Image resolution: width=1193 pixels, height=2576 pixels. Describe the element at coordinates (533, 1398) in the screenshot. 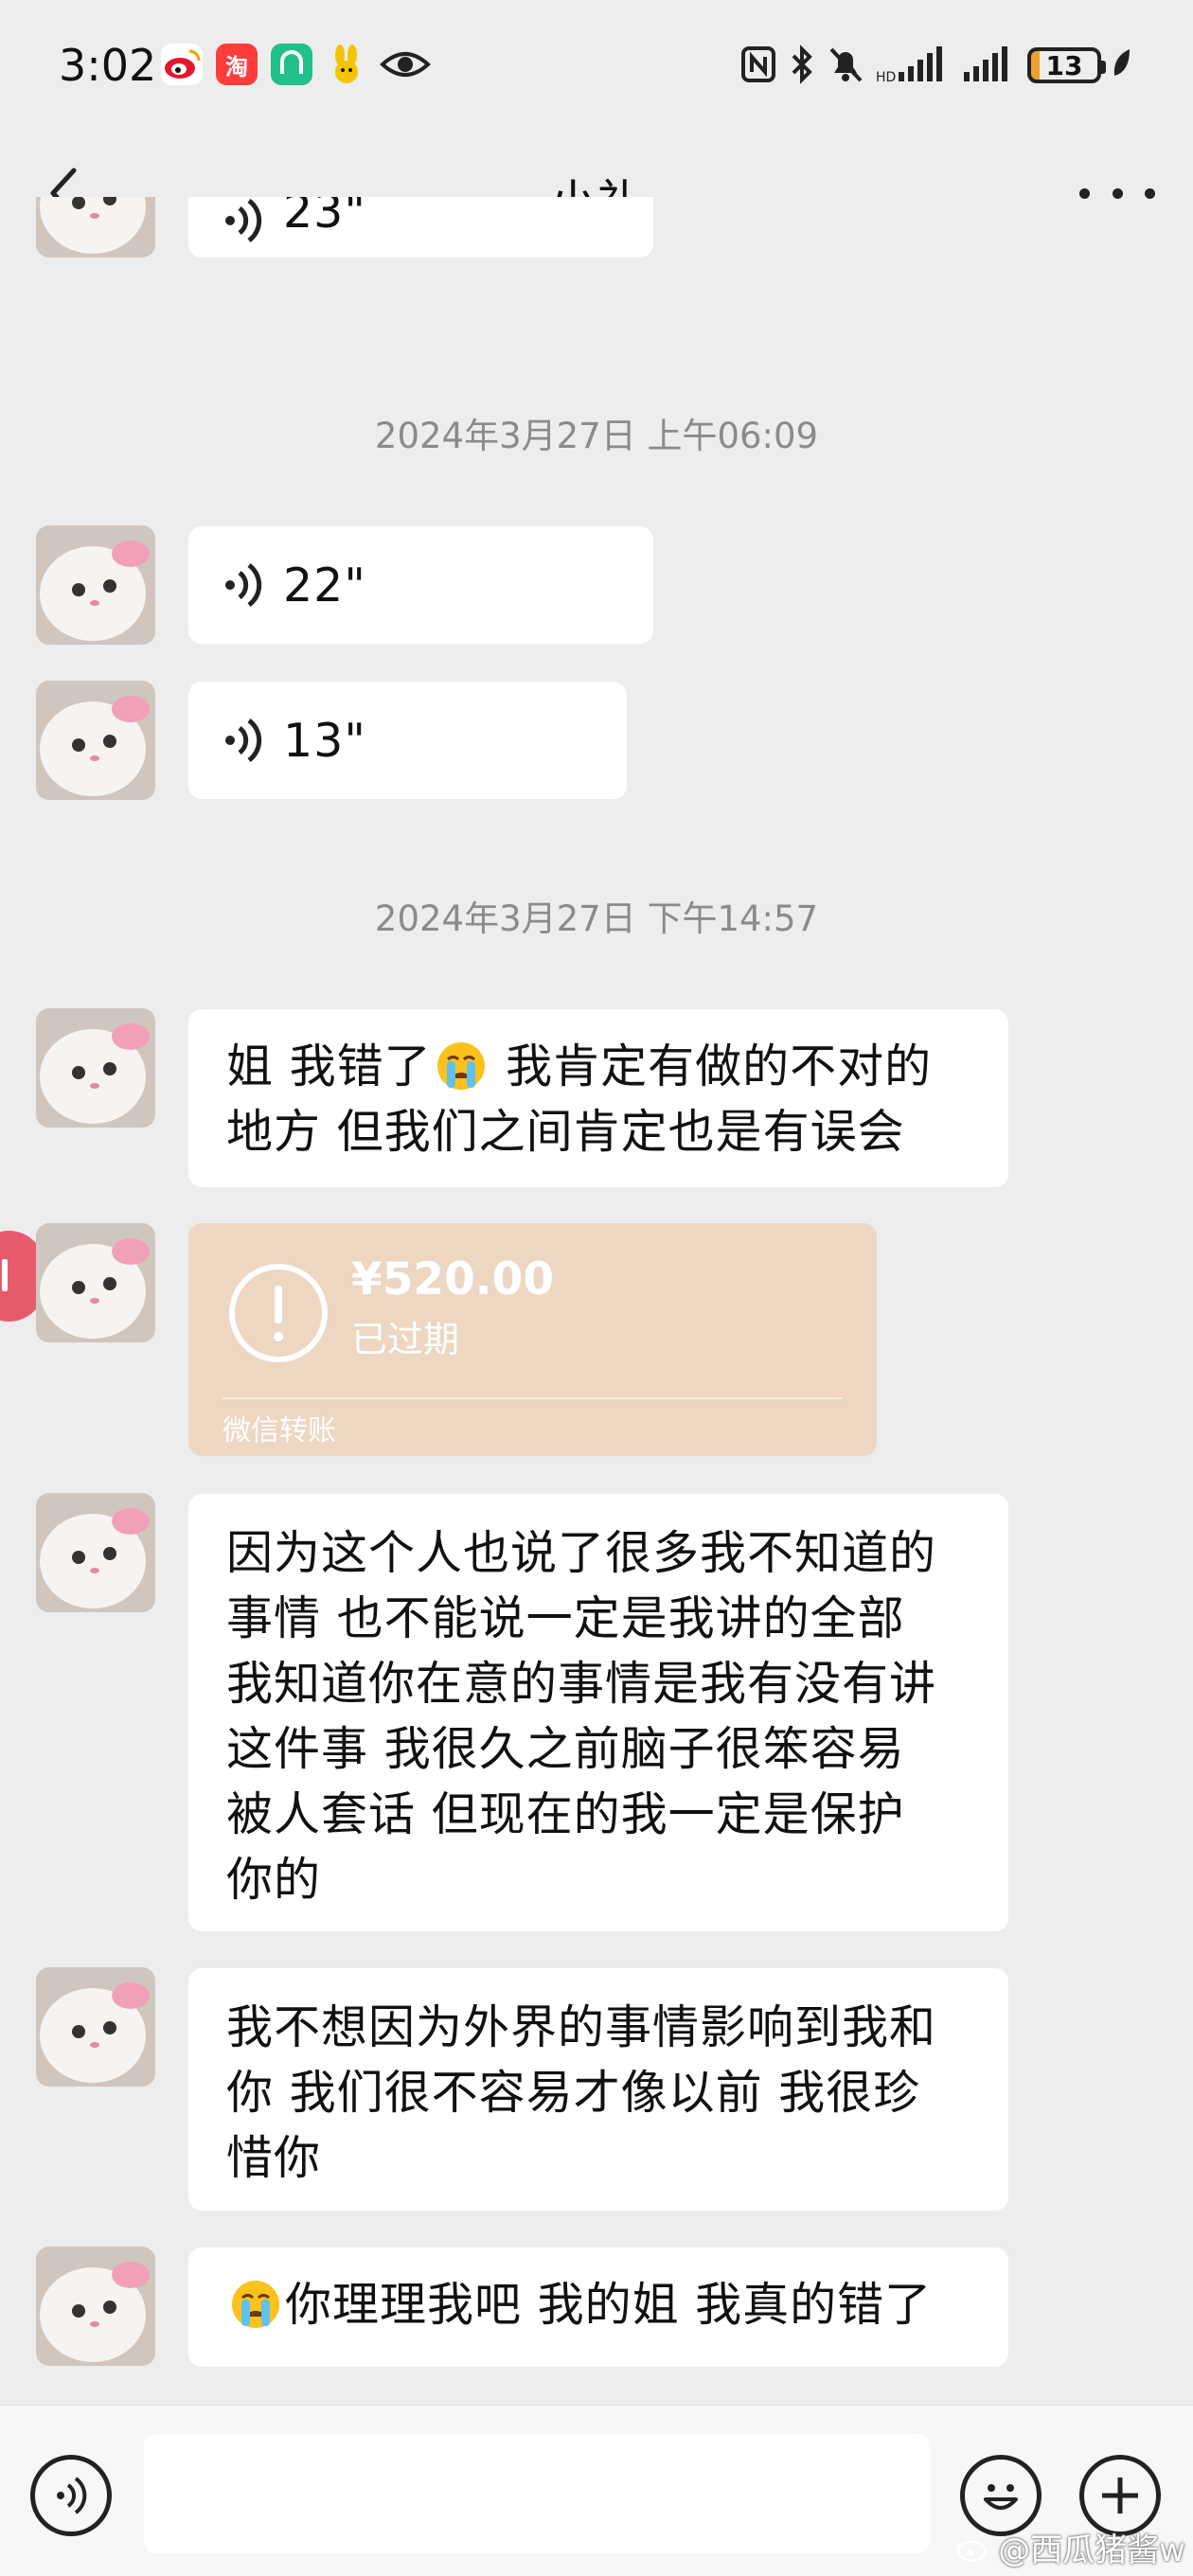

I see `divider` at that location.